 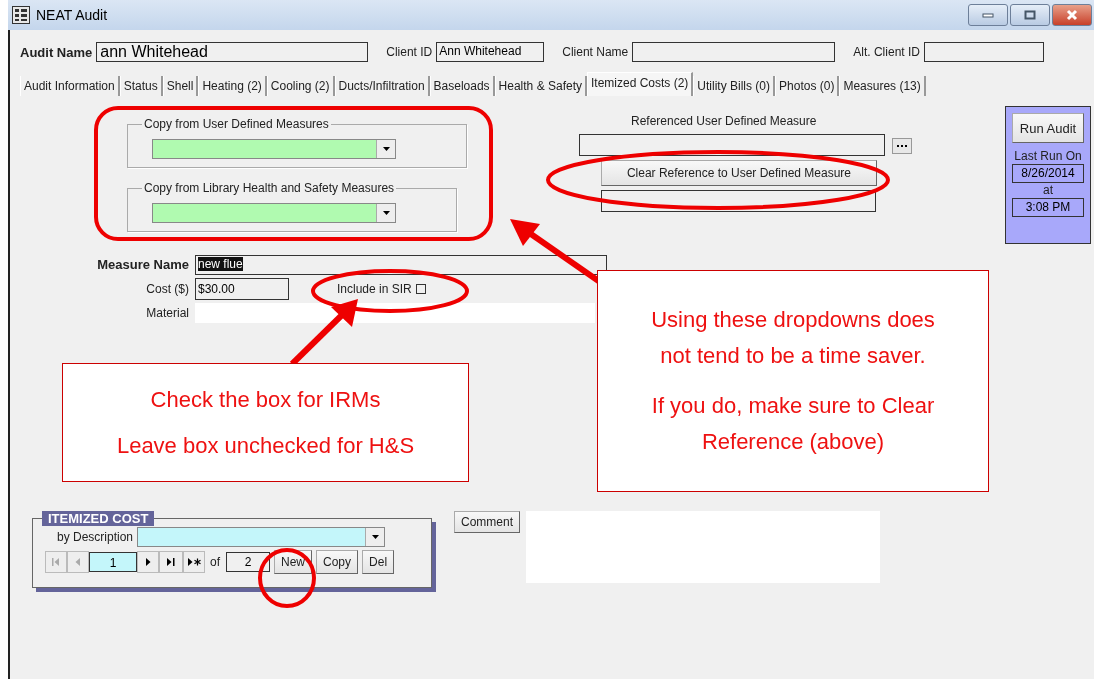 What do you see at coordinates (180, 86) in the screenshot?
I see `tab: Shell` at bounding box center [180, 86].